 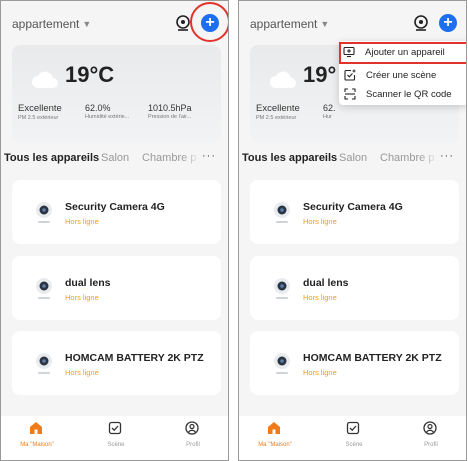 I want to click on camera-icon, so click(x=421, y=23).